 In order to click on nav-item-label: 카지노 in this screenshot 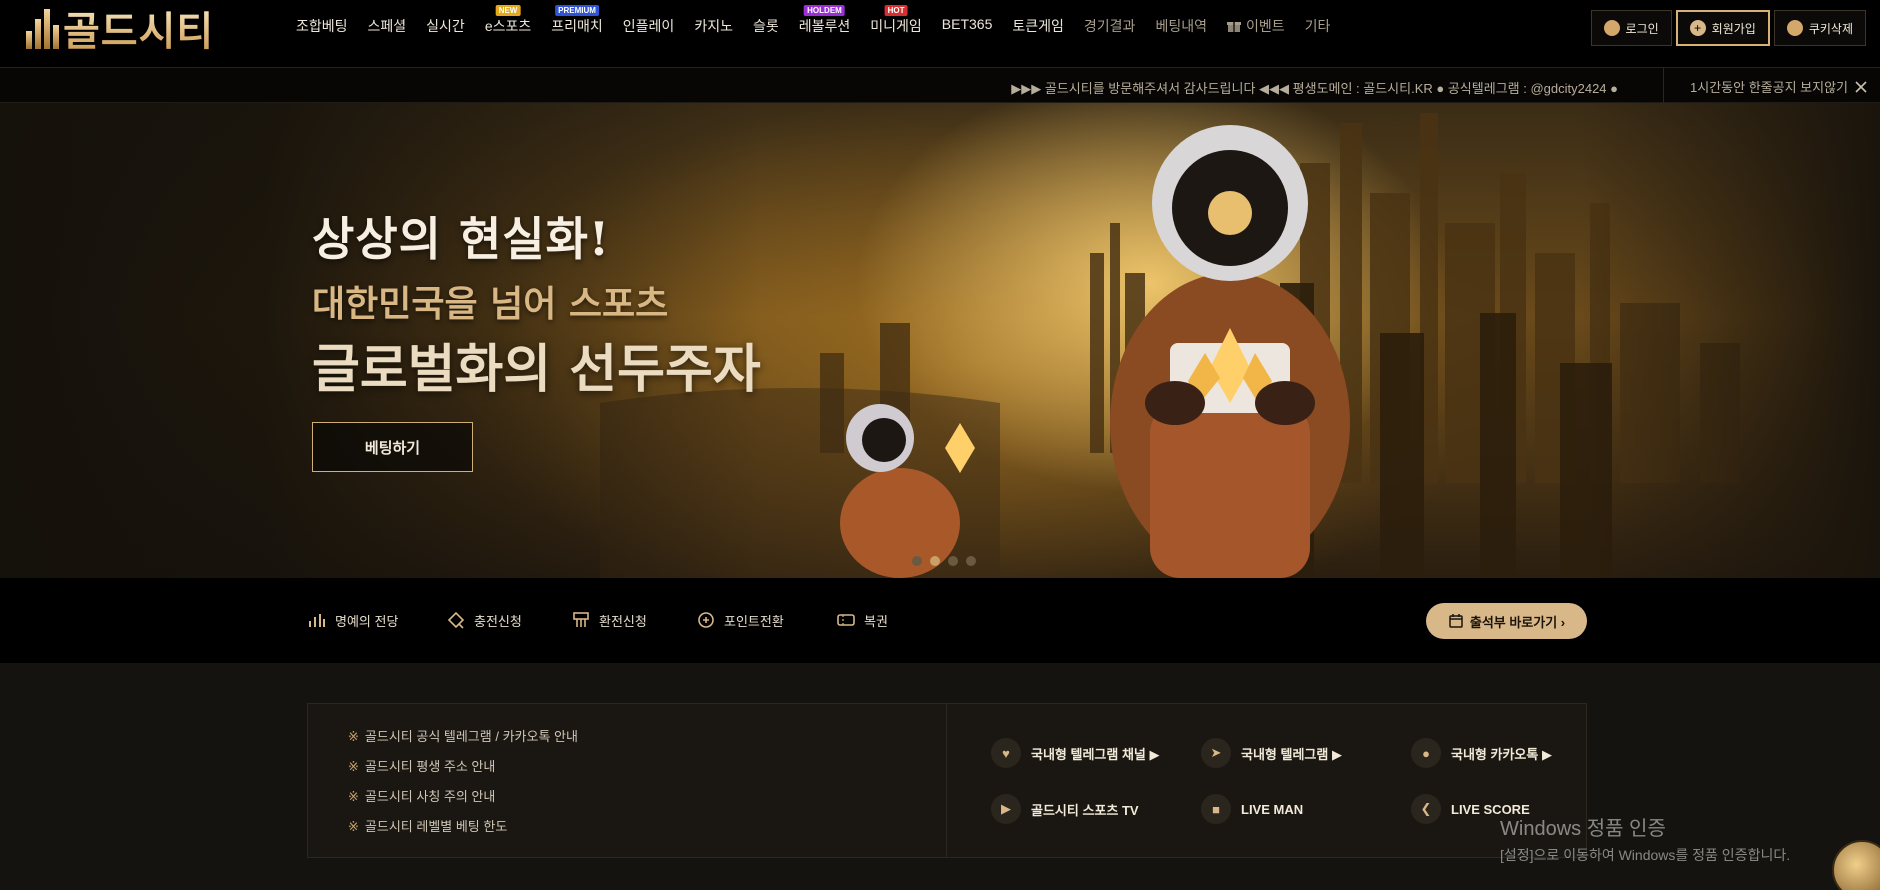, I will do `click(713, 26)`.